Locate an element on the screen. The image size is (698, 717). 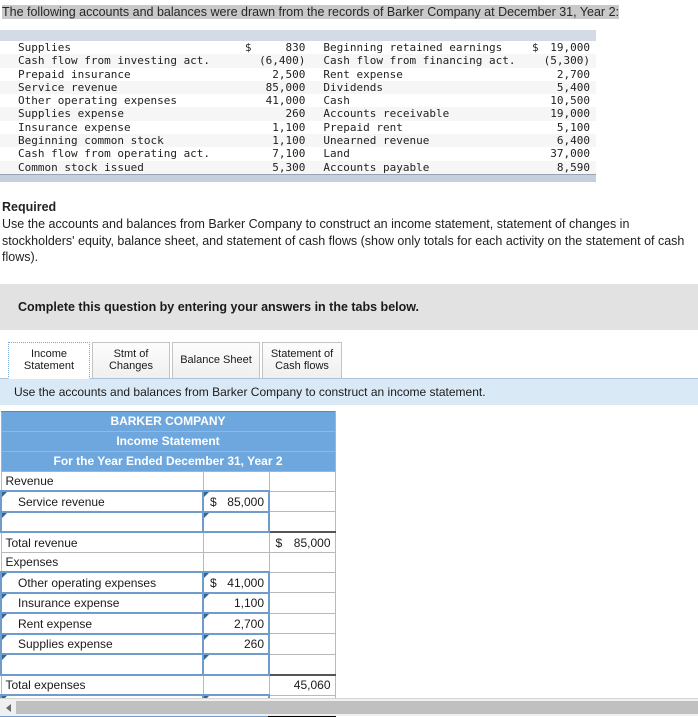
source-row-value-right: (5,300) is located at coordinates (567, 61).